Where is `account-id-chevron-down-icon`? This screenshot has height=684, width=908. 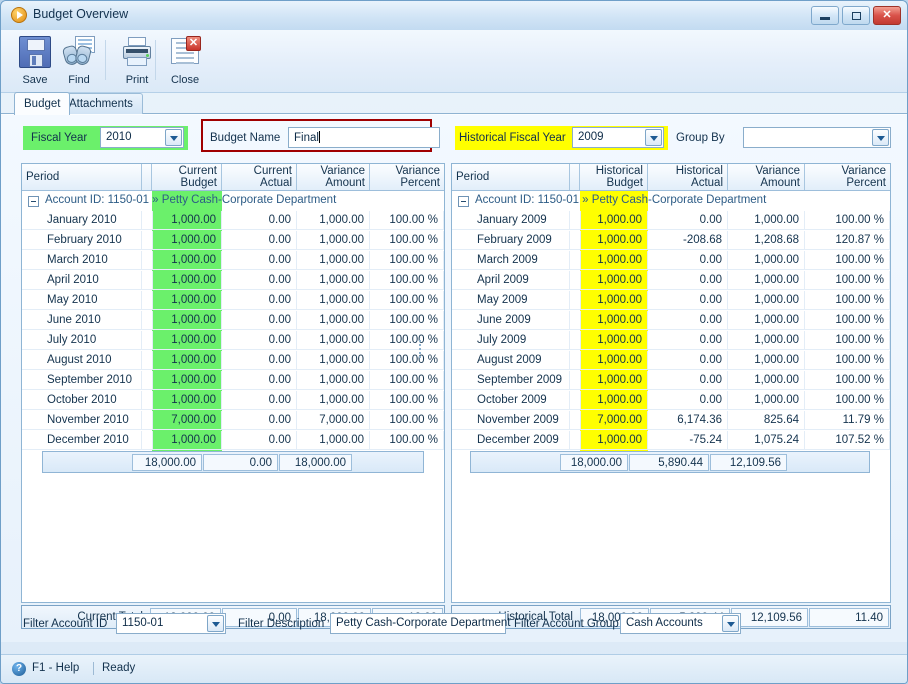 account-id-chevron-down-icon is located at coordinates (215, 623).